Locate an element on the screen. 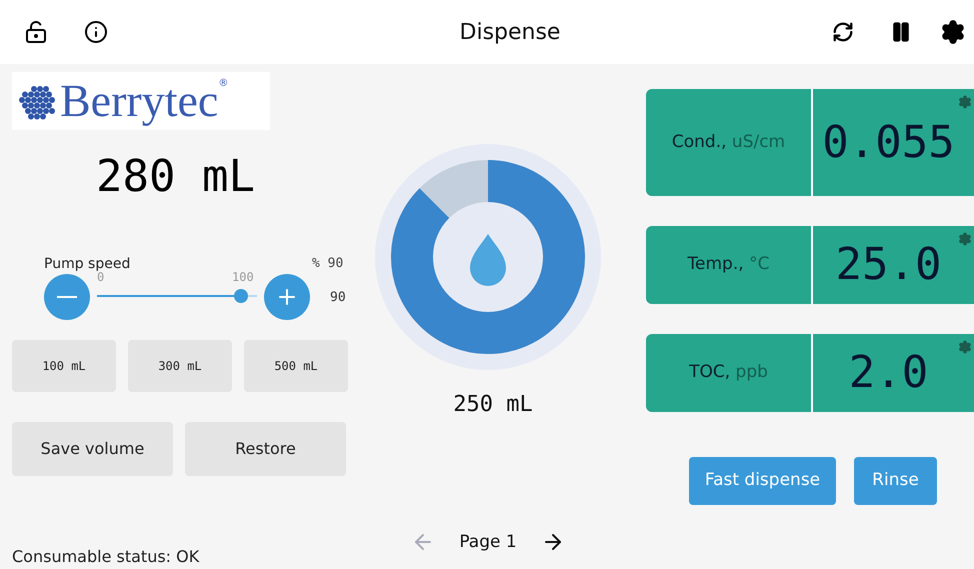 The width and height of the screenshot is (974, 569). page-label: Page 1 is located at coordinates (488, 542).